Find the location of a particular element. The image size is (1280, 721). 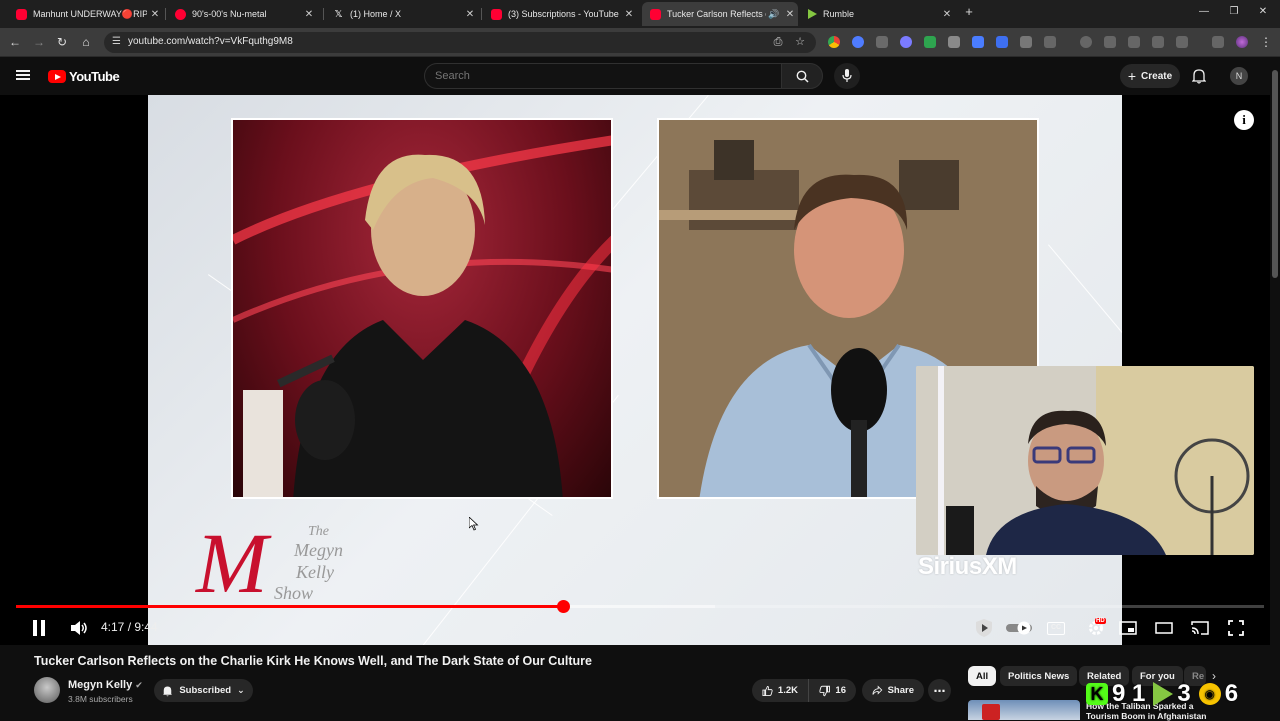

browser-tab-4: (3) Subscriptions - YouTube ✕ is located at coordinates (560, 14).